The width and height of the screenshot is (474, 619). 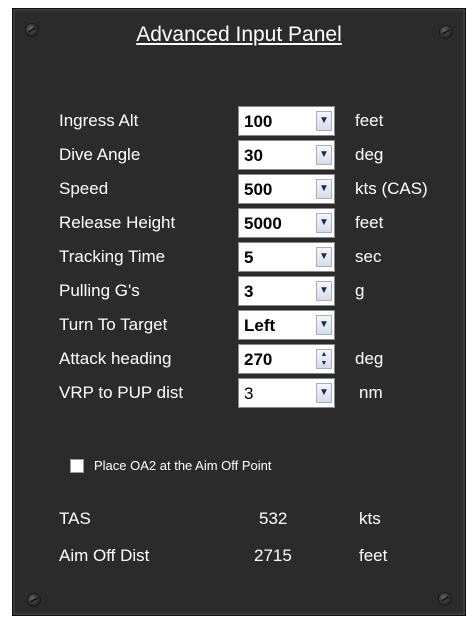 I want to click on place-oa2-checkbox, so click(x=77, y=466).